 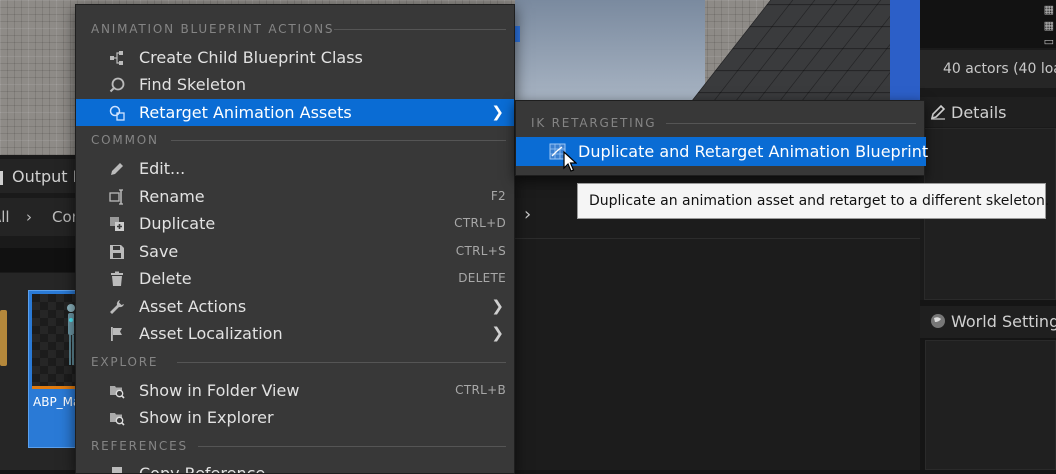 I want to click on outliner-panel: ▦▦▭ 40 actors (40 loaded) Details, so click(x=988, y=150).